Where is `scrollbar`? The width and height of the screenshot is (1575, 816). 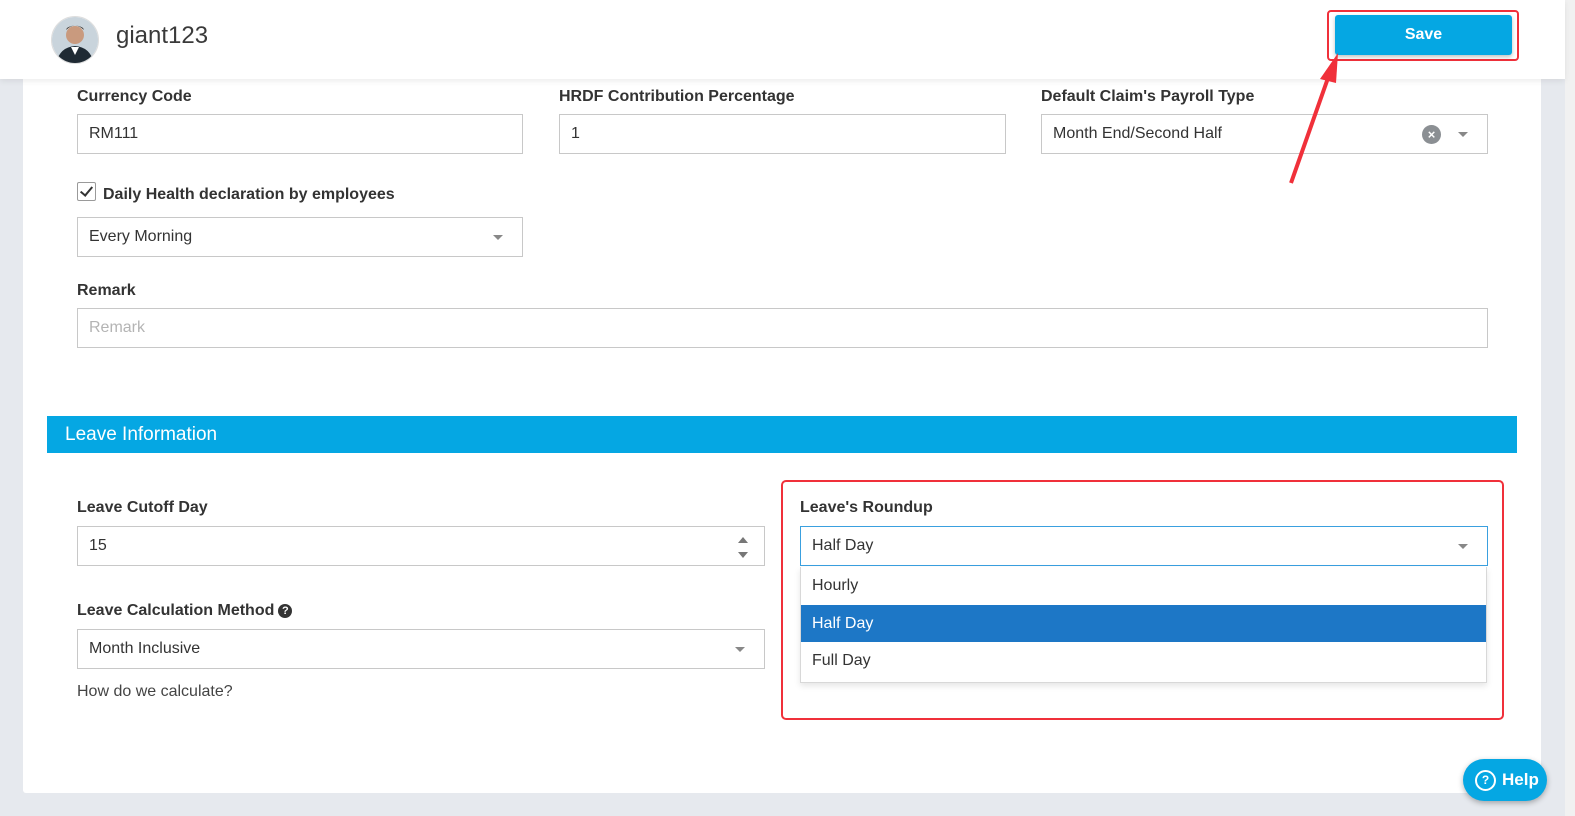 scrollbar is located at coordinates (1570, 408).